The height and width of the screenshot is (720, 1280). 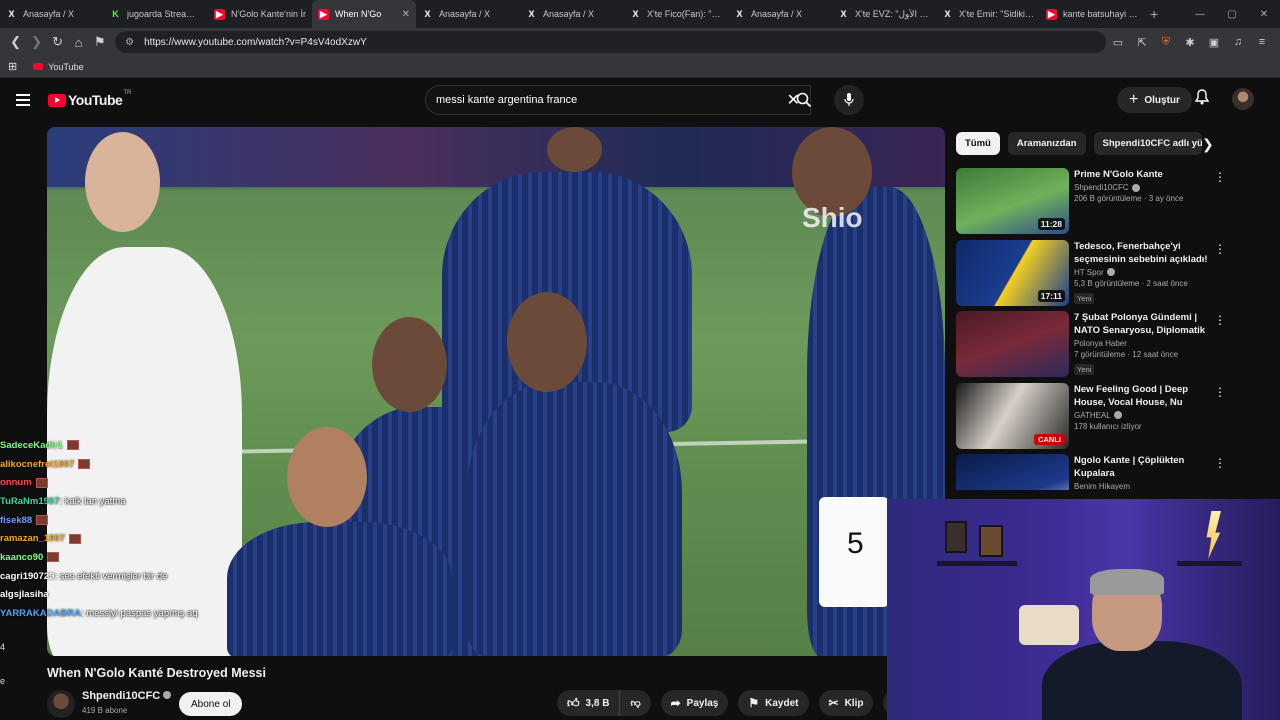 I want to click on bookmarks-bar: ⊞ YouTube, so click(x=640, y=67).